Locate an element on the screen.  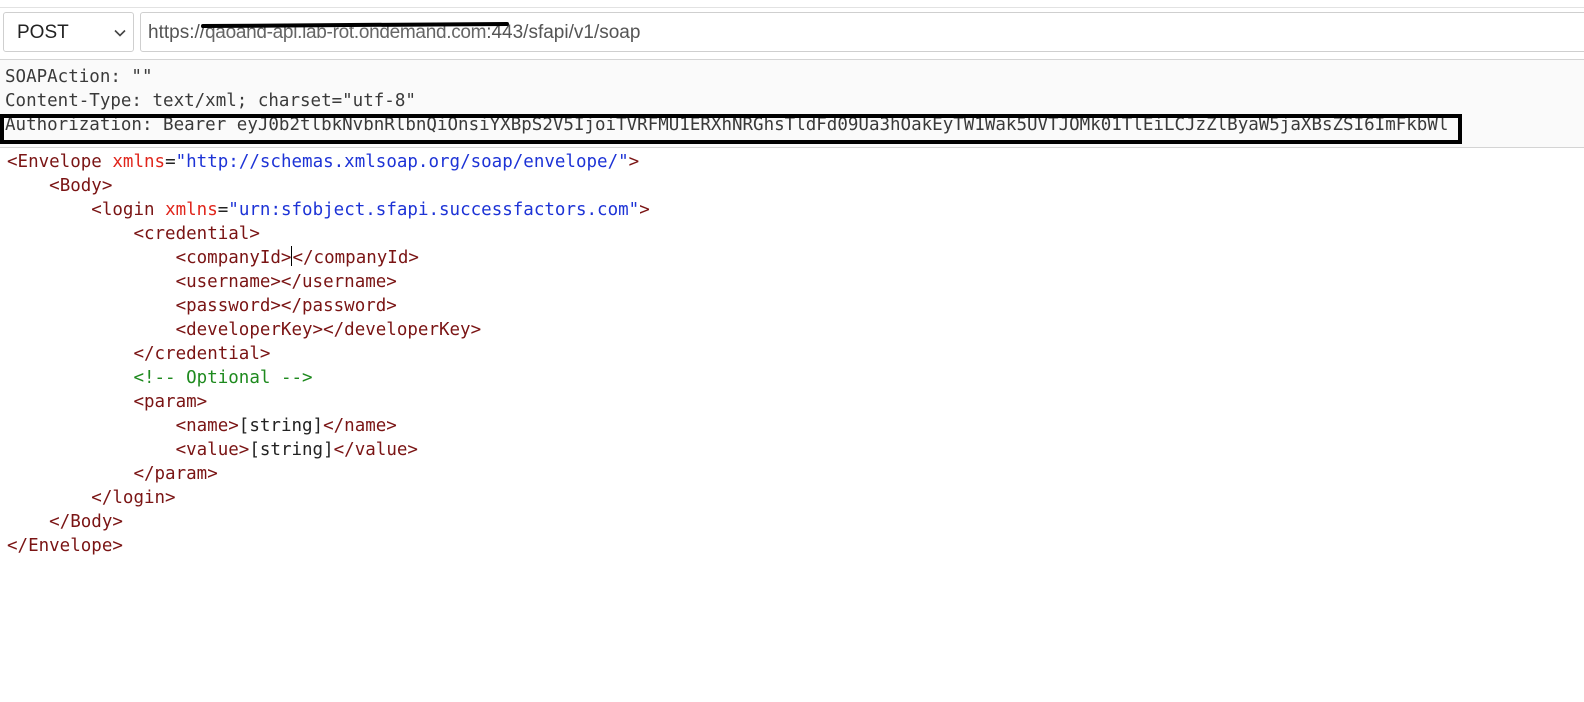
xml-tag: <developerKey></developerKey> is located at coordinates (328, 330).